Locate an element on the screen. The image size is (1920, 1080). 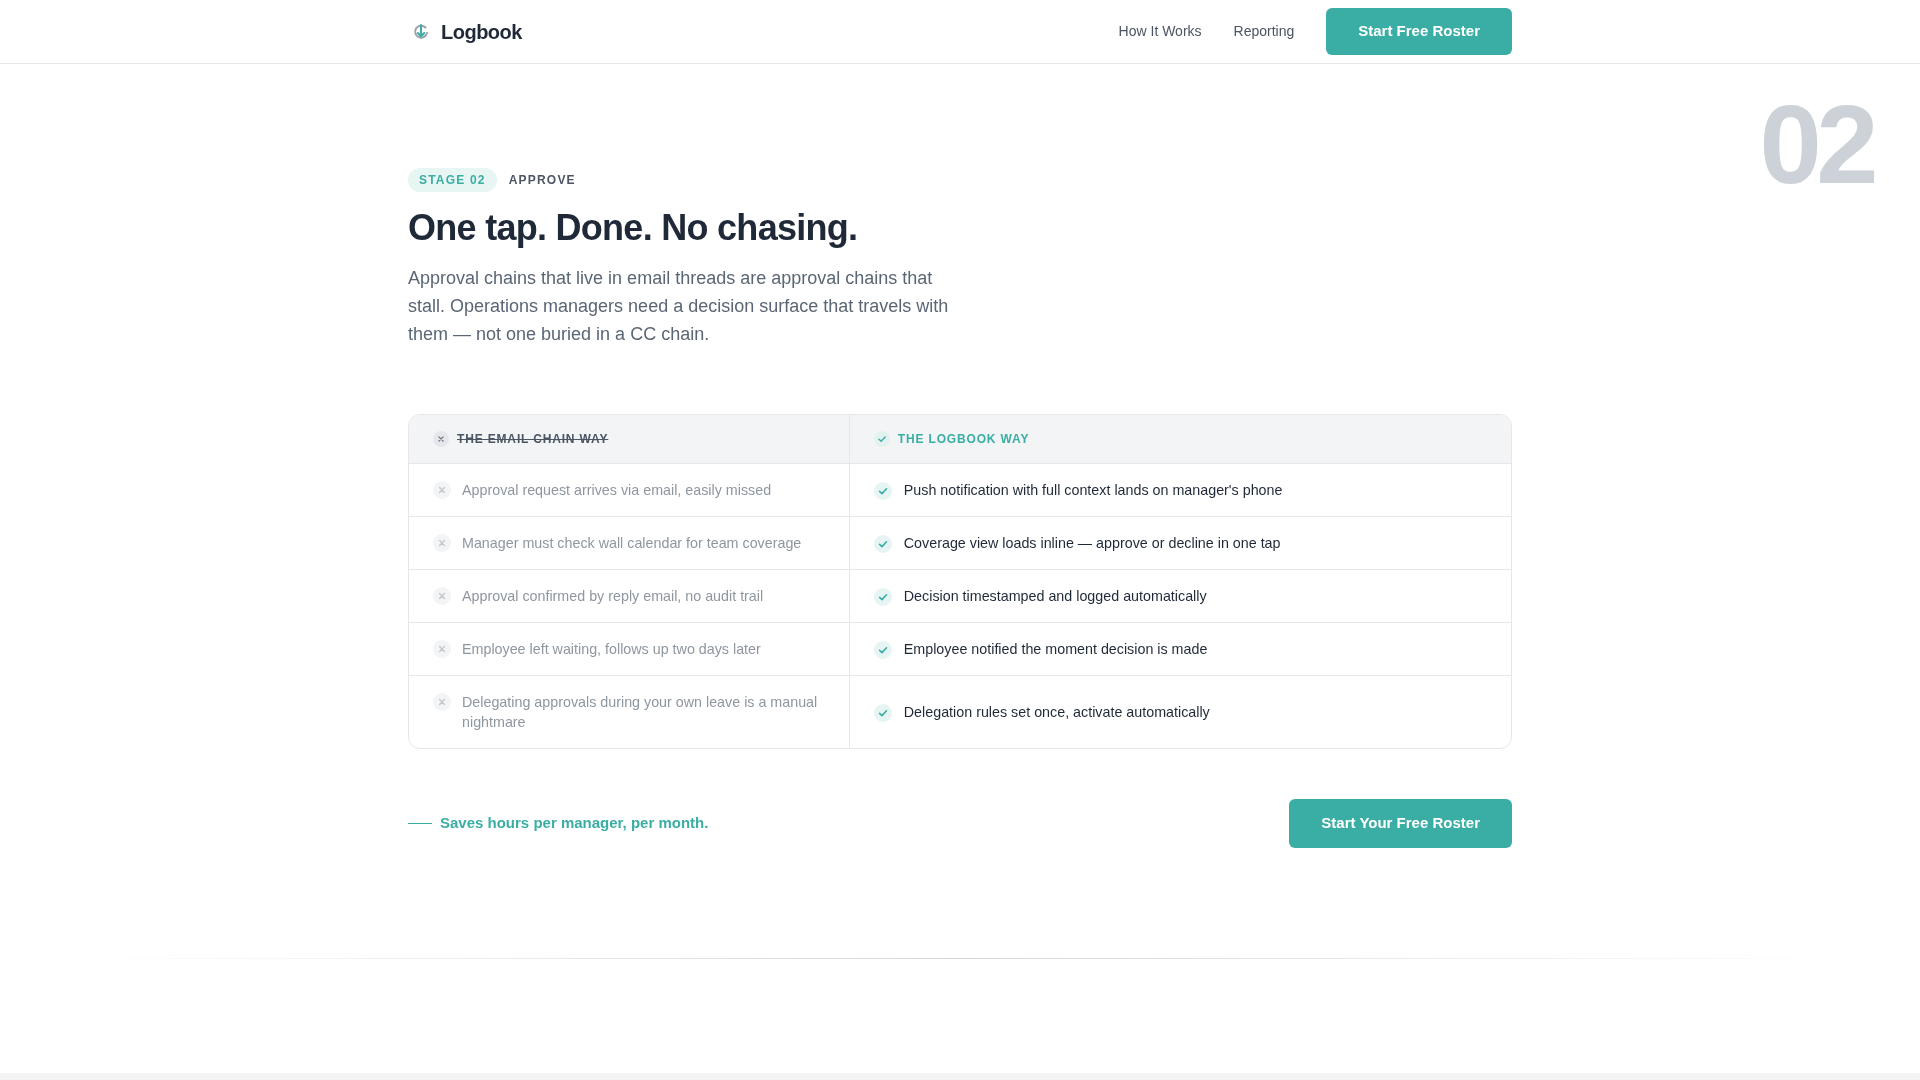
benefit-text: Push notification with full context lands on manager's phone is located at coordinates (1093, 490).